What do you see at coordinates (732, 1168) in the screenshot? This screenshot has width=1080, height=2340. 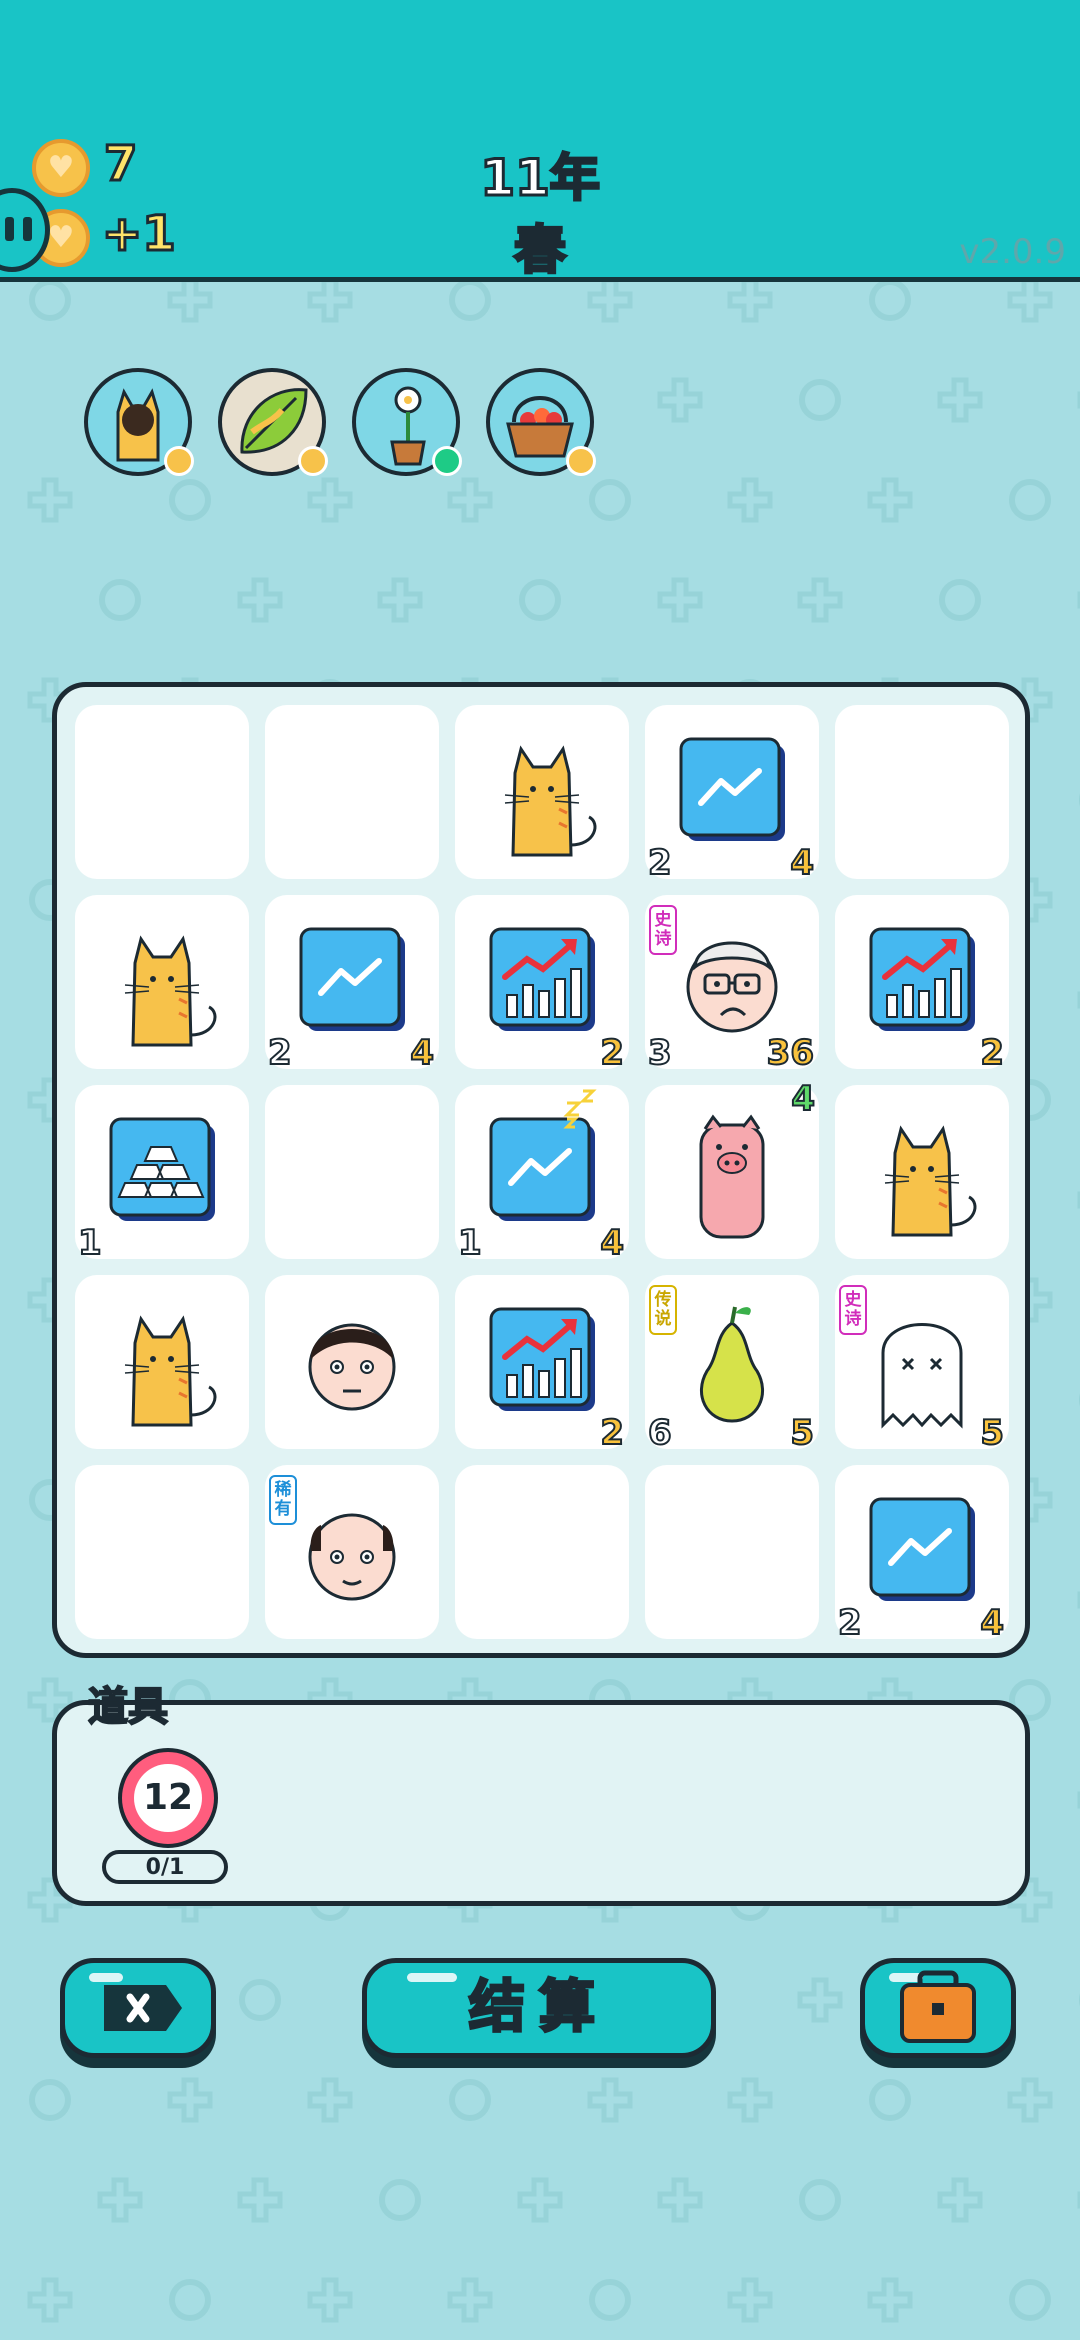 I see `board-cell: 4` at bounding box center [732, 1168].